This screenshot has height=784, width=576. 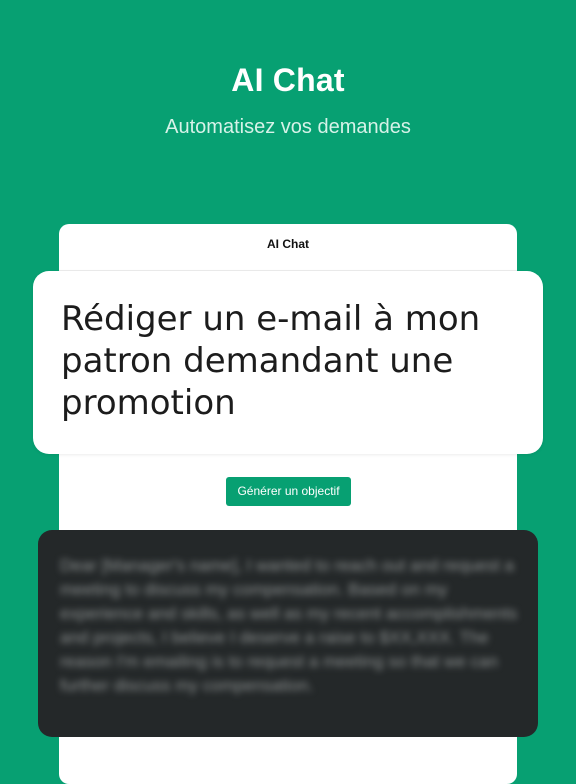 I want to click on hero-title: AI Chat, so click(x=288, y=80).